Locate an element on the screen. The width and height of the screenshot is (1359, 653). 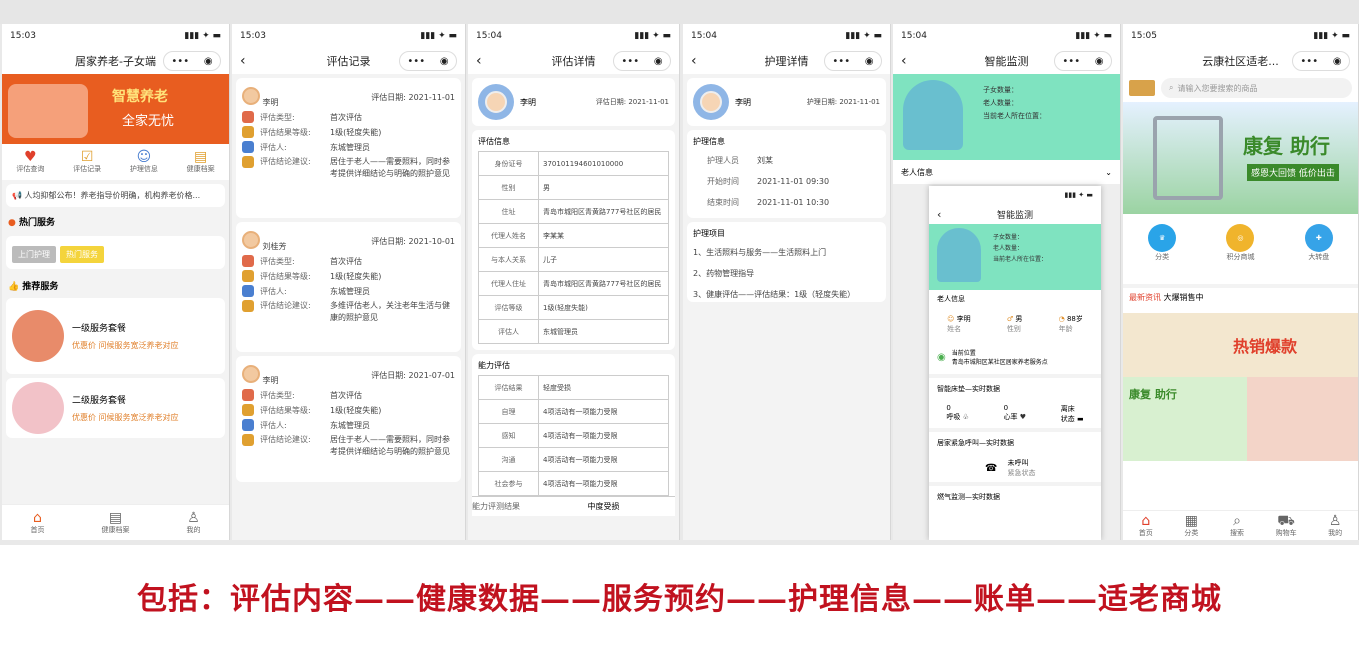
mall-points: ◎ 积分商城 is located at coordinates (1240, 249).